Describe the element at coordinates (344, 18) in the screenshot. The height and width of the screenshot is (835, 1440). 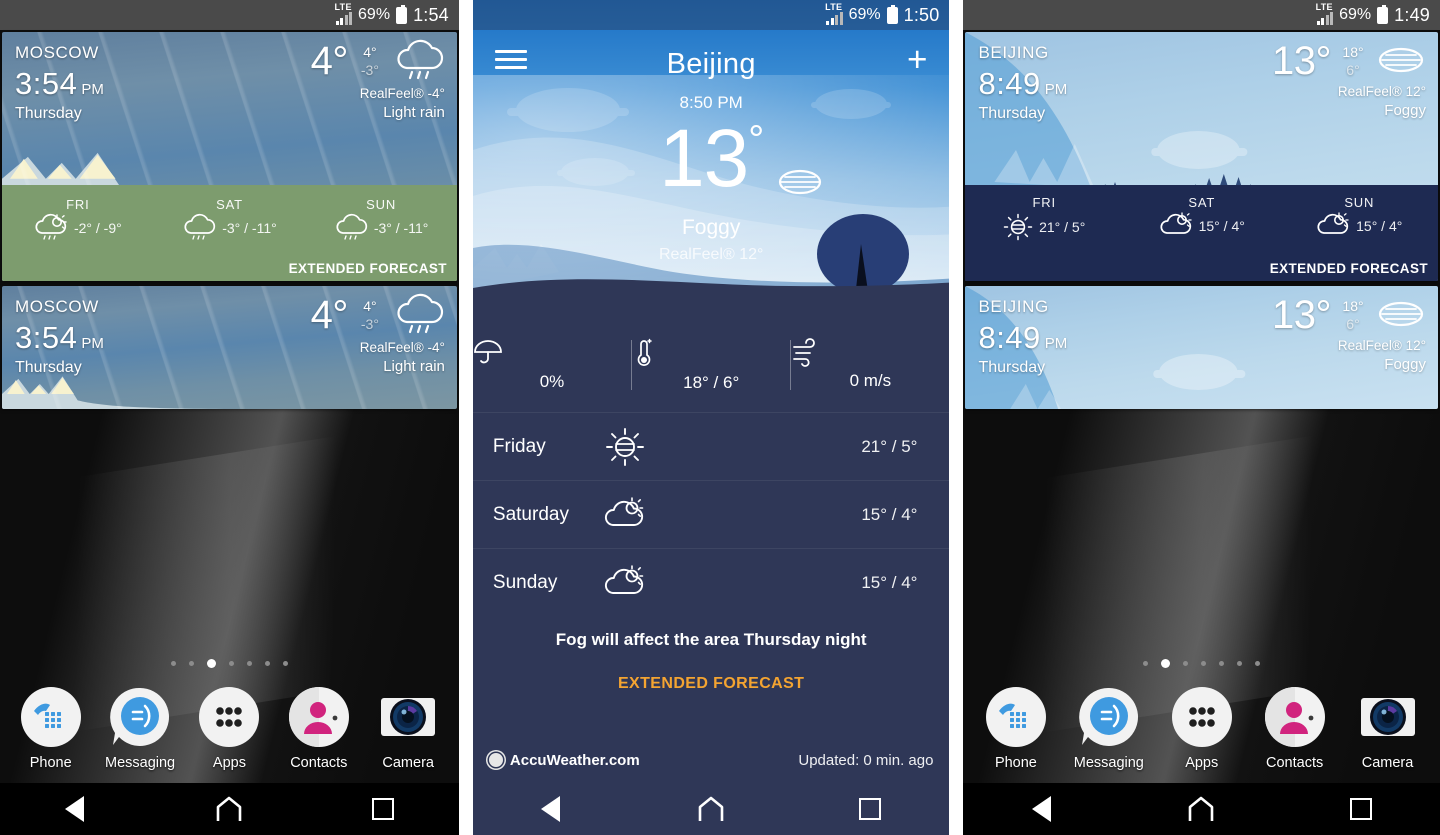
I see `signal-bars-icon` at that location.